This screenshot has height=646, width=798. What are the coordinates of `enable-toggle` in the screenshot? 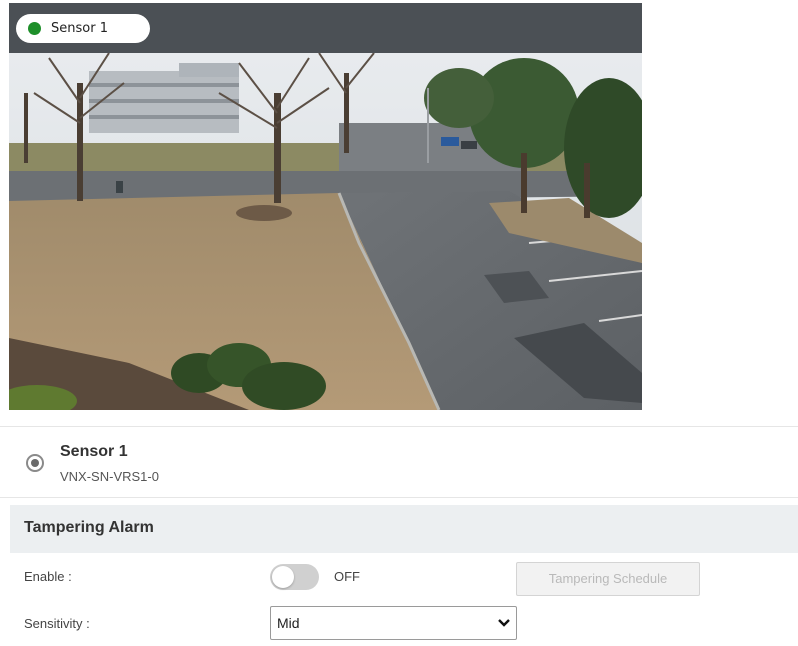 It's located at (294, 577).